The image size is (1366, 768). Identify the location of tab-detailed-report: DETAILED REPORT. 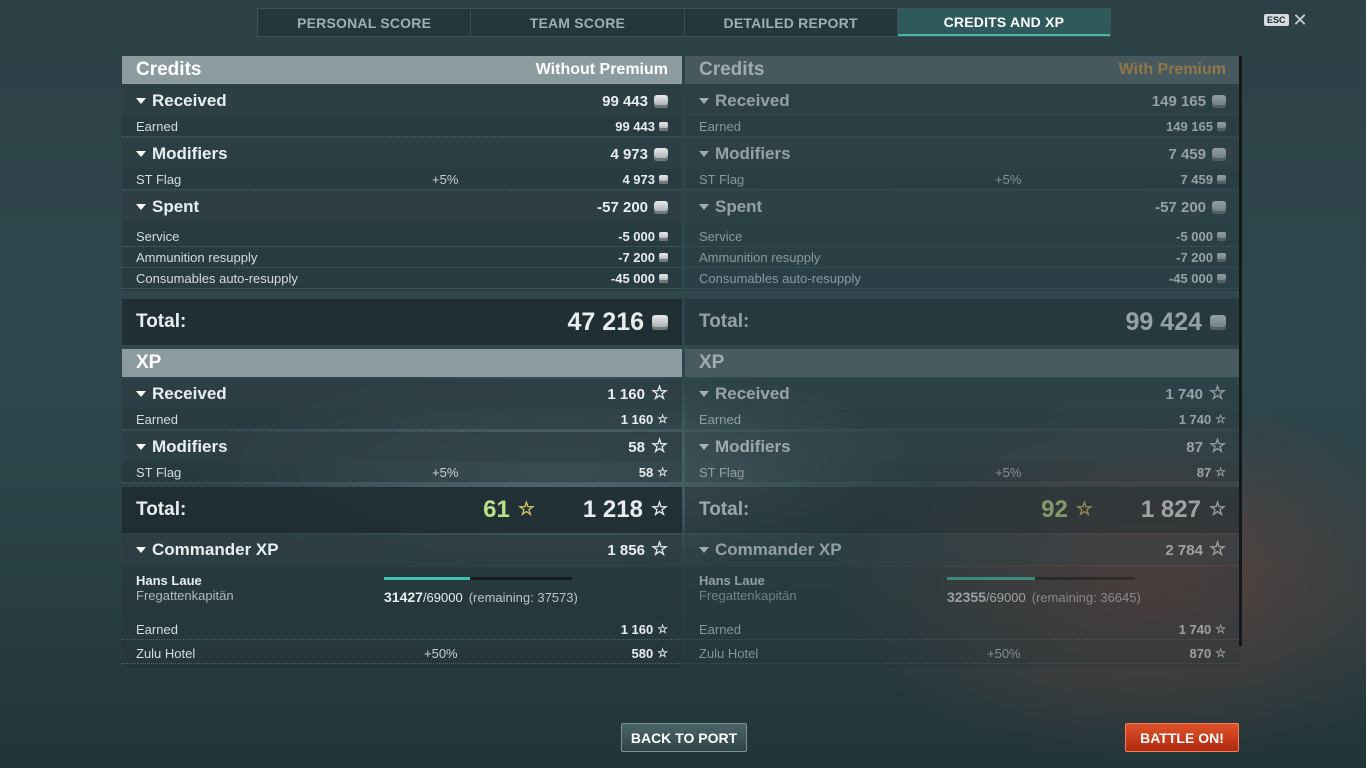
(791, 22).